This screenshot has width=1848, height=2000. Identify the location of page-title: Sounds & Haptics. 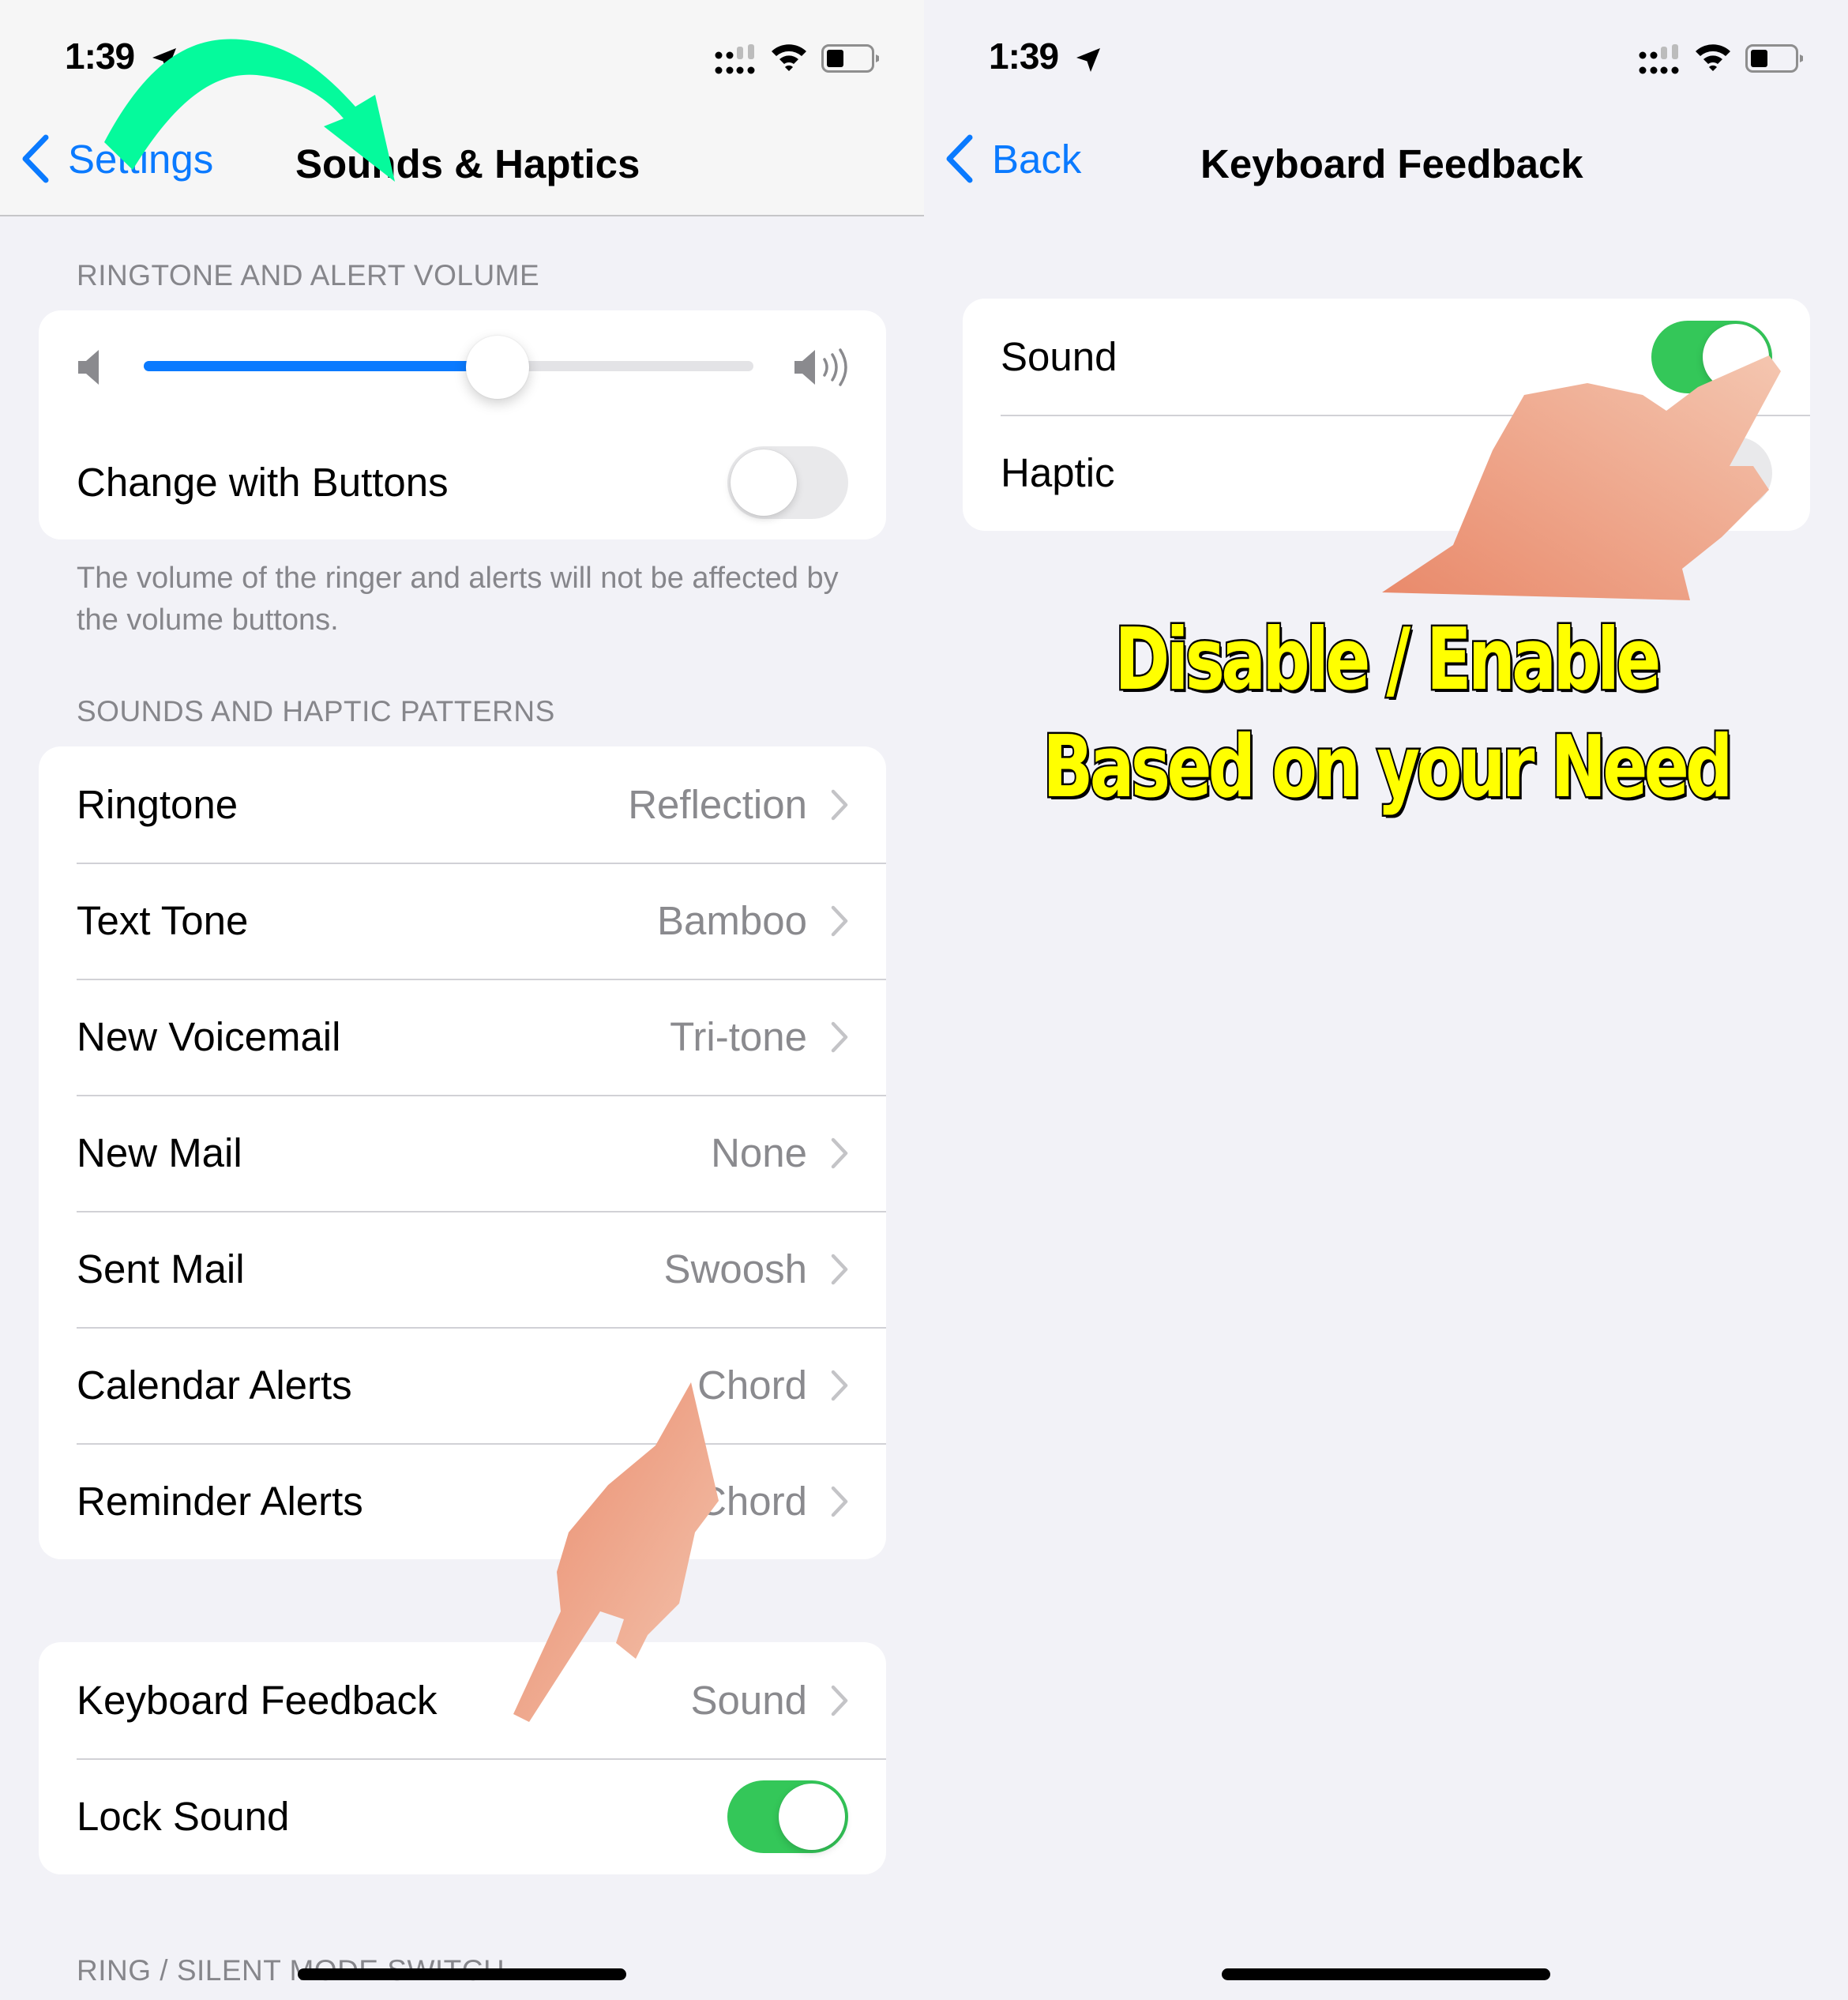
(467, 163).